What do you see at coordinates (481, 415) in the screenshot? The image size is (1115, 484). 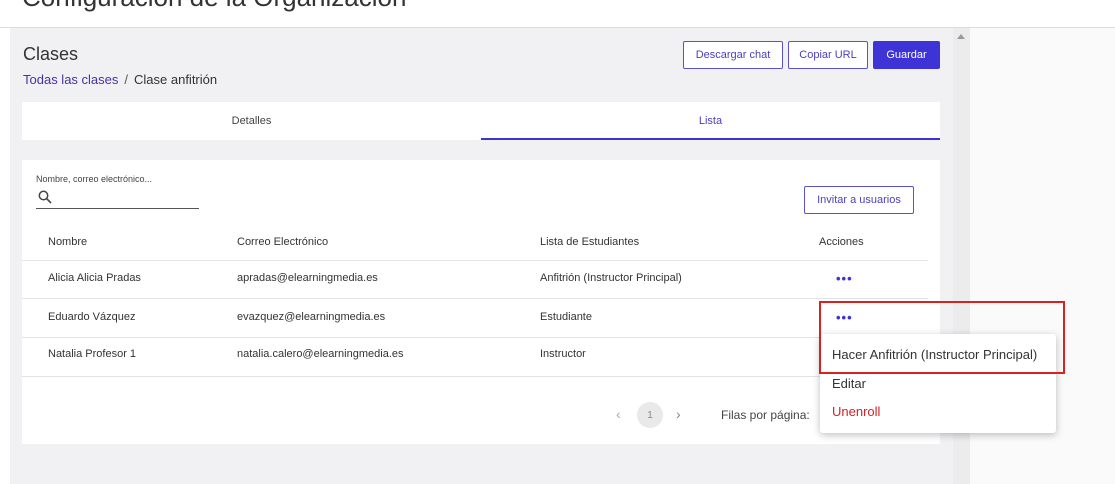 I see `pagination: ‹ 1 › Filas por página:` at bounding box center [481, 415].